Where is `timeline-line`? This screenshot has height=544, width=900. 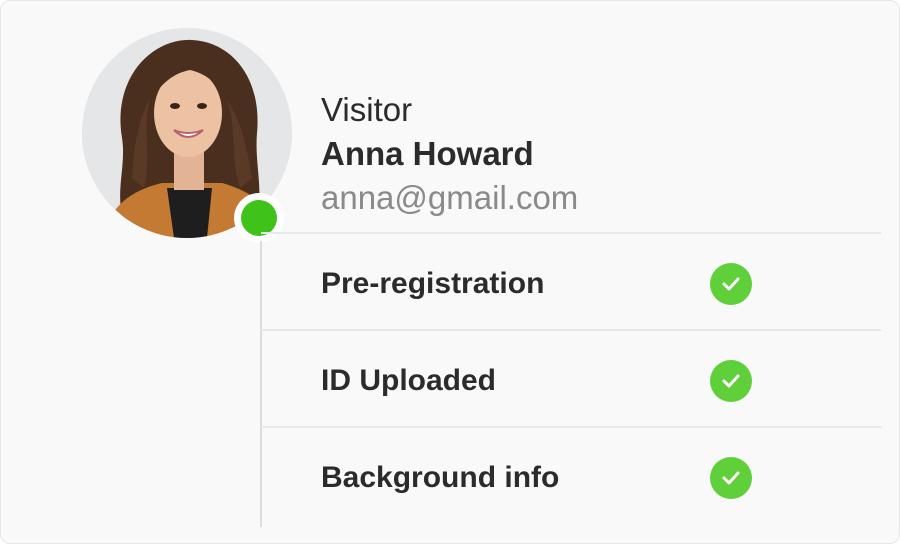
timeline-line is located at coordinates (261, 384).